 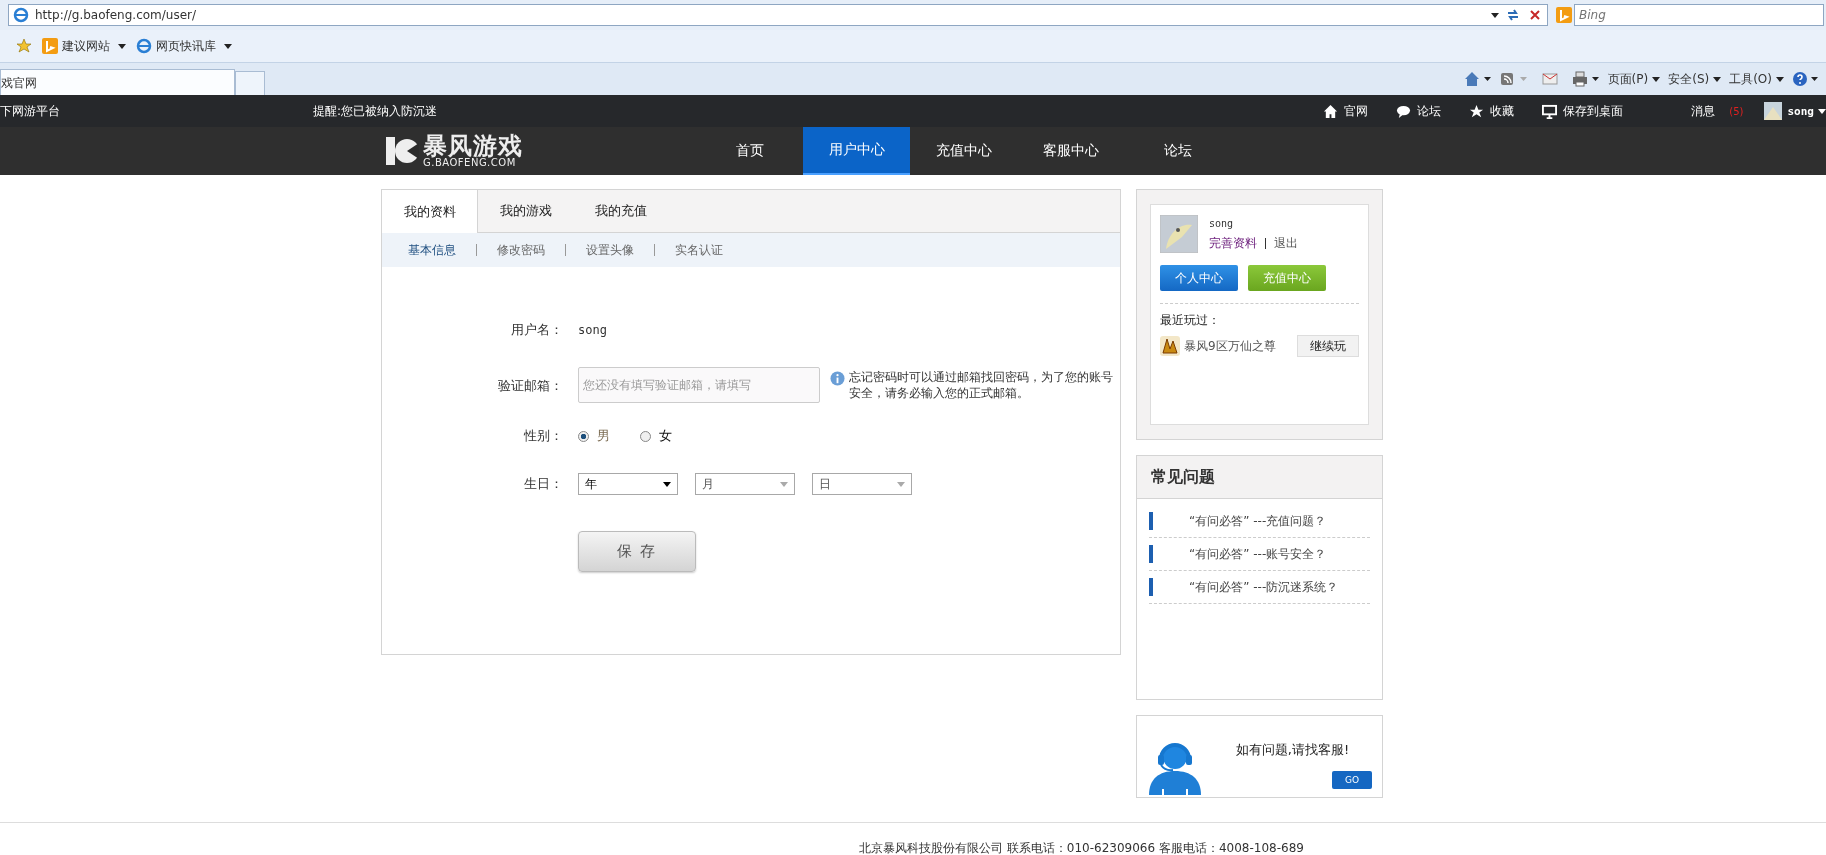 I want to click on nav-tab: 充值中心, so click(x=963, y=151).